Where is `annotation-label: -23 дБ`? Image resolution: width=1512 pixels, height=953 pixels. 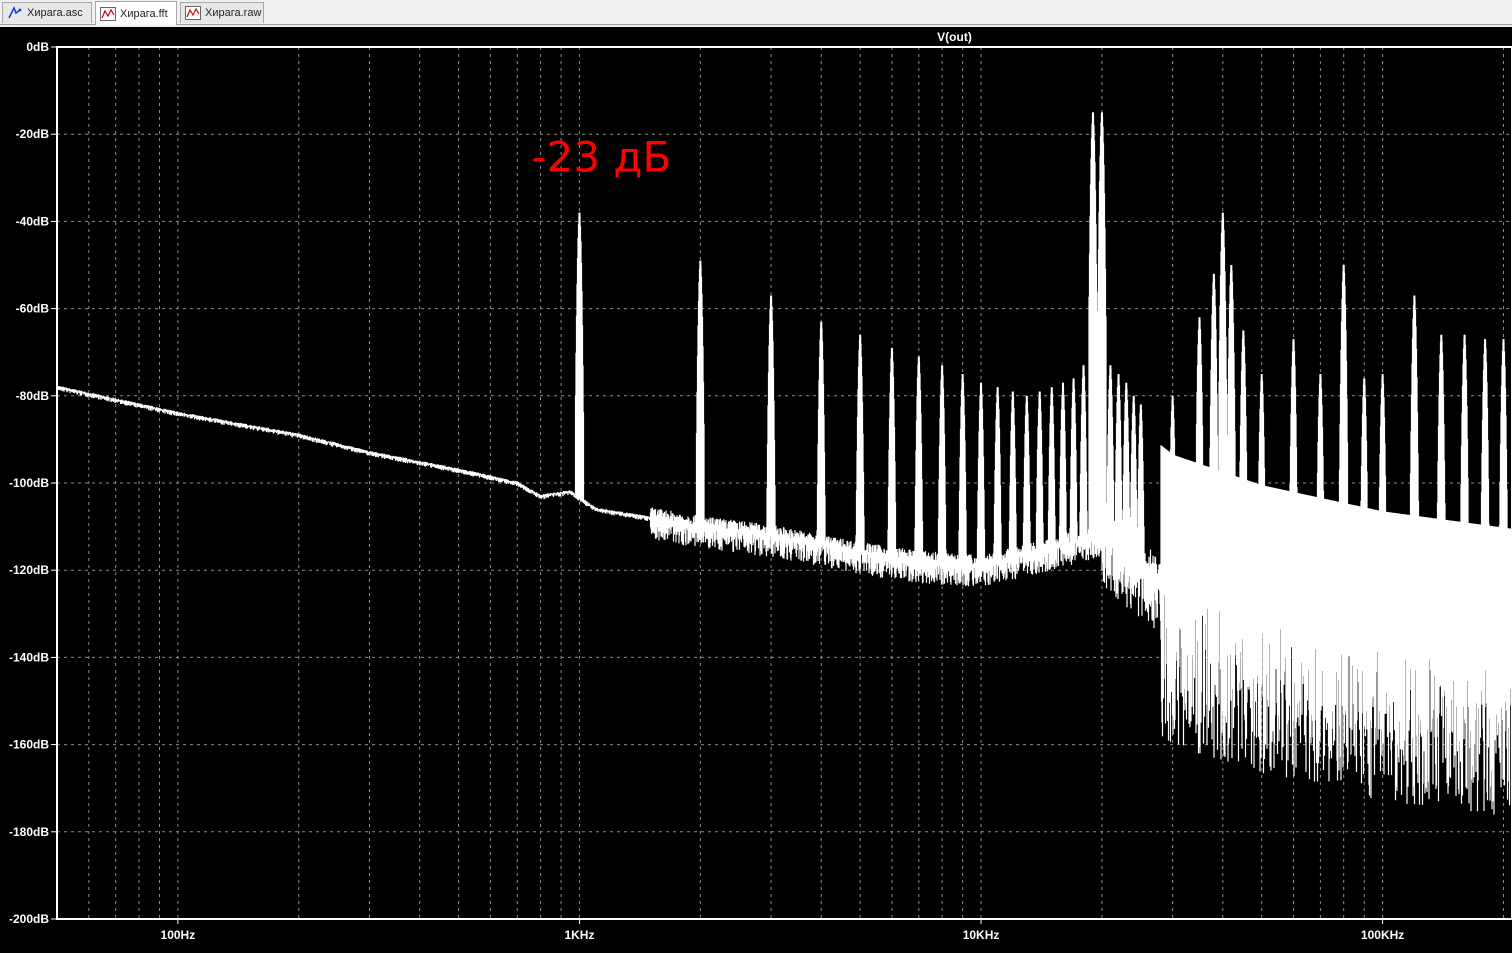 annotation-label: -23 дБ is located at coordinates (601, 156).